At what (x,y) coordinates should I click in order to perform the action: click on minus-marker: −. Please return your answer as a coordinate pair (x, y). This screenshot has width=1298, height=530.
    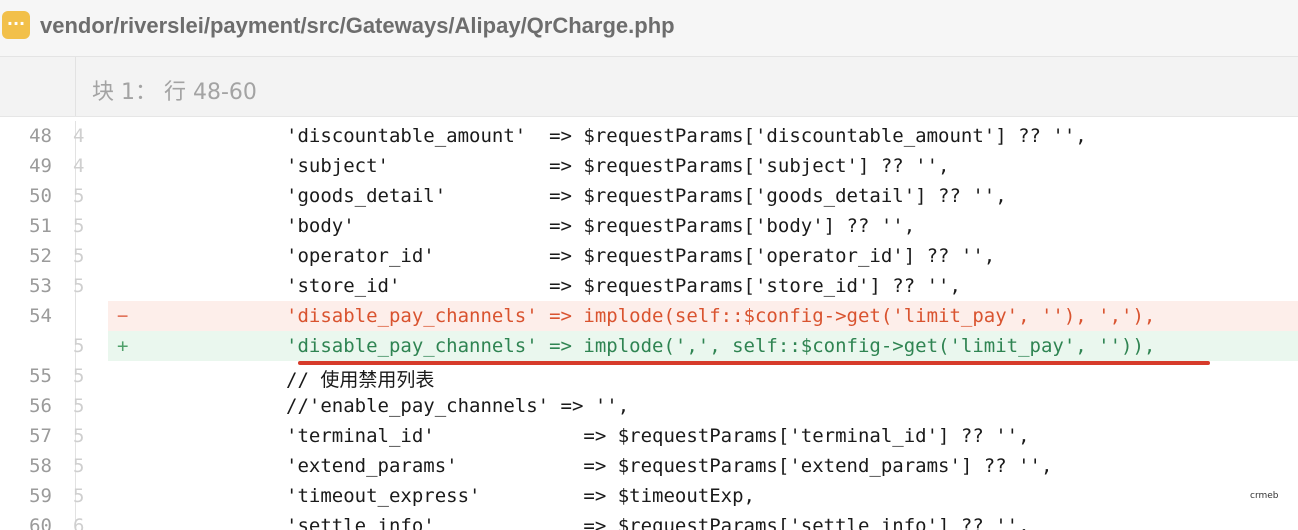
    Looking at the image, I should click on (123, 316).